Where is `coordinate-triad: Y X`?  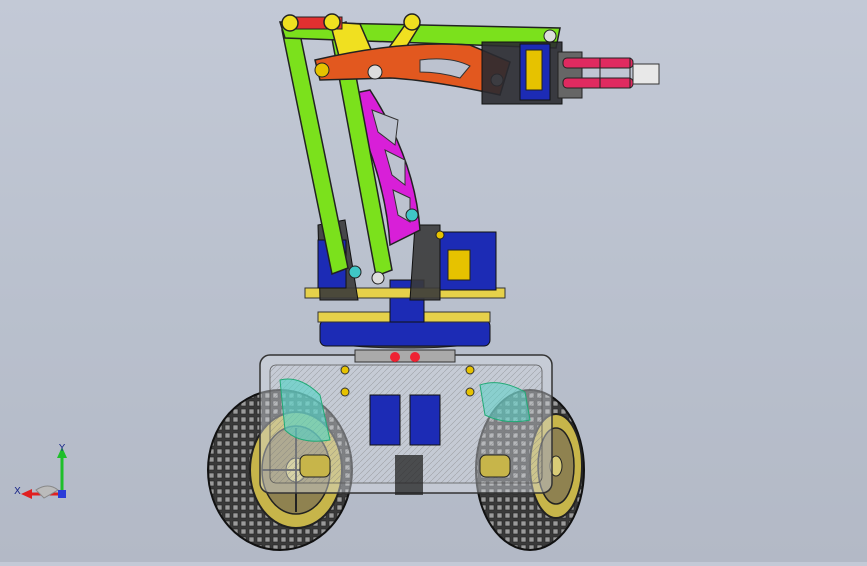 coordinate-triad: Y X is located at coordinates (47, 474).